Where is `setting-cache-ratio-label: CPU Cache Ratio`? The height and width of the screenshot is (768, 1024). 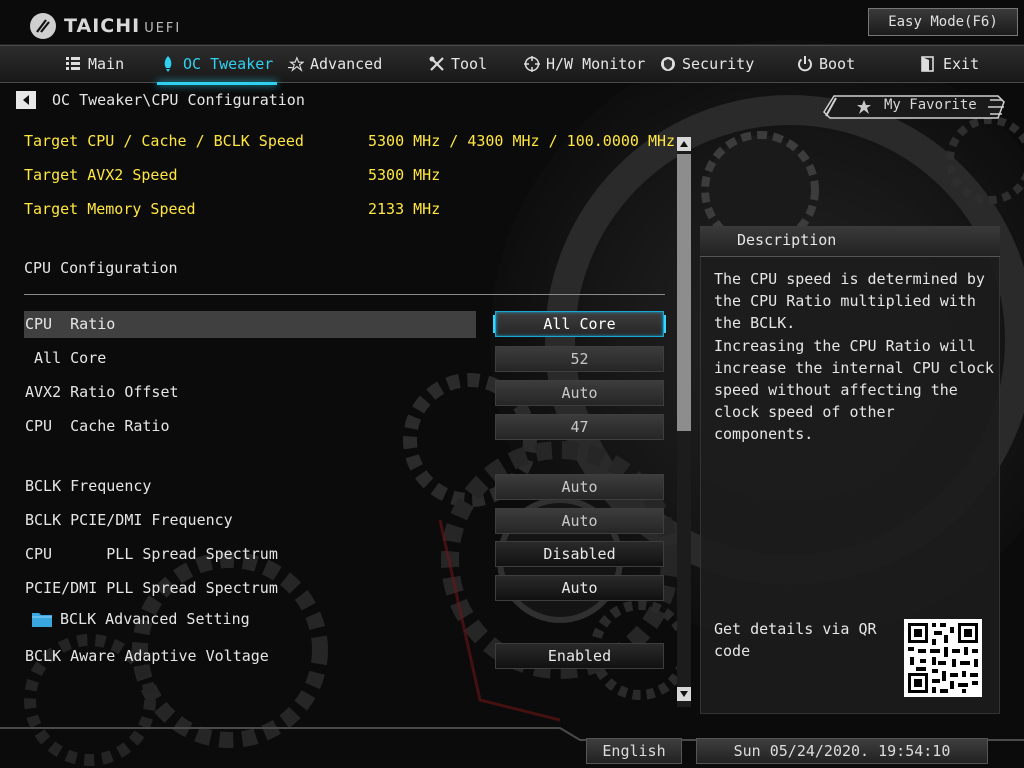 setting-cache-ratio-label: CPU Cache Ratio is located at coordinates (97, 426).